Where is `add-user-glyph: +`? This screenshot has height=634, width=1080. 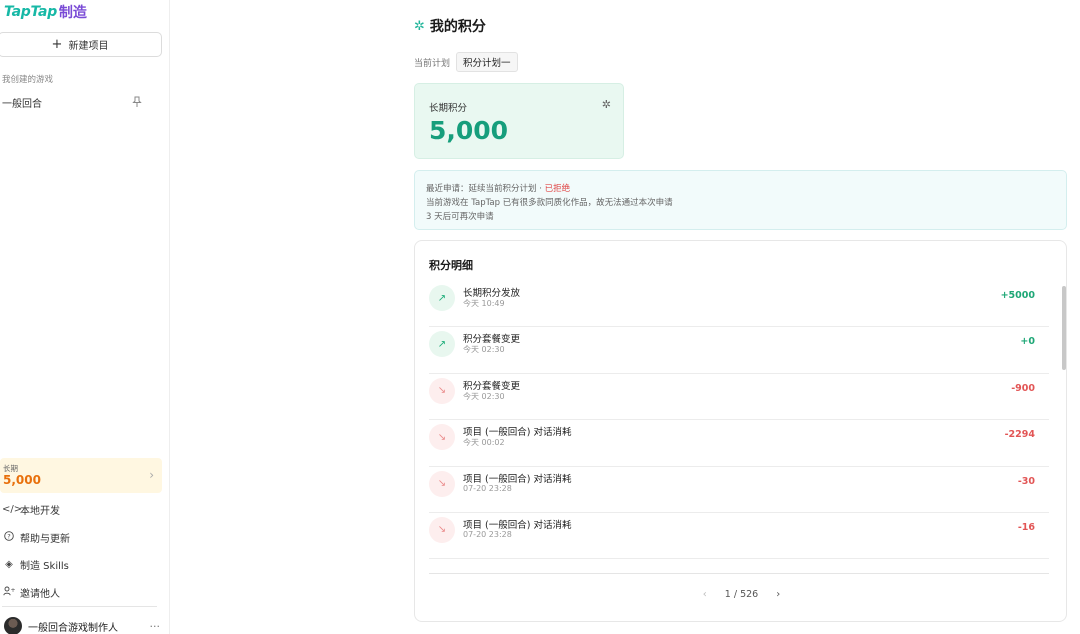
add-user-glyph: + is located at coordinates (9, 590).